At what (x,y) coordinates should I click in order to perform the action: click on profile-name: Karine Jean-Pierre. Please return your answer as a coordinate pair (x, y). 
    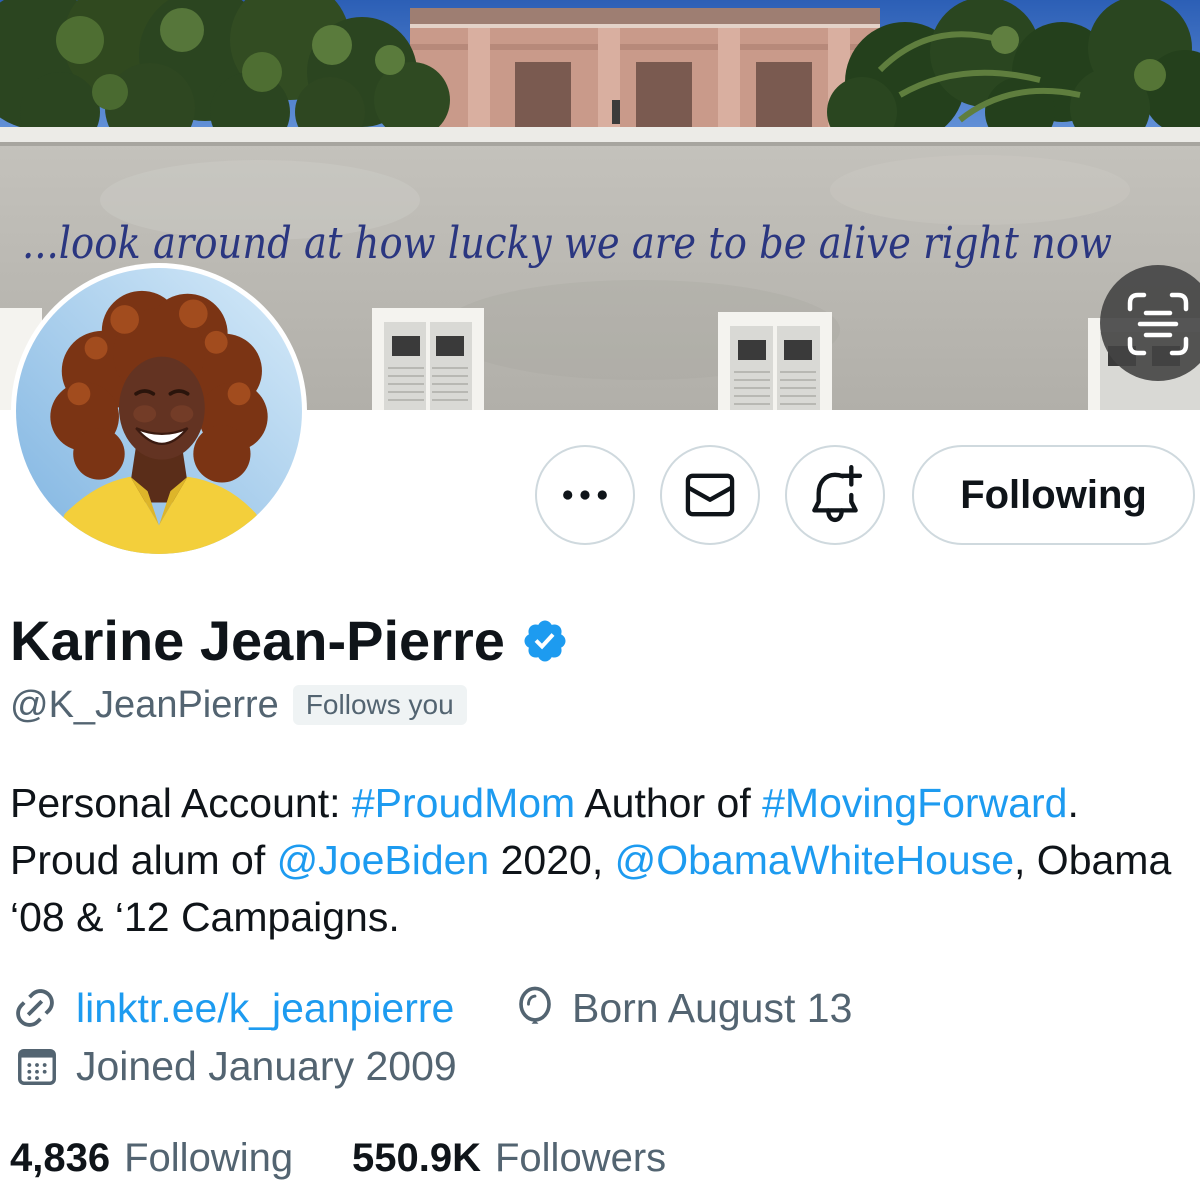
    Looking at the image, I should click on (257, 640).